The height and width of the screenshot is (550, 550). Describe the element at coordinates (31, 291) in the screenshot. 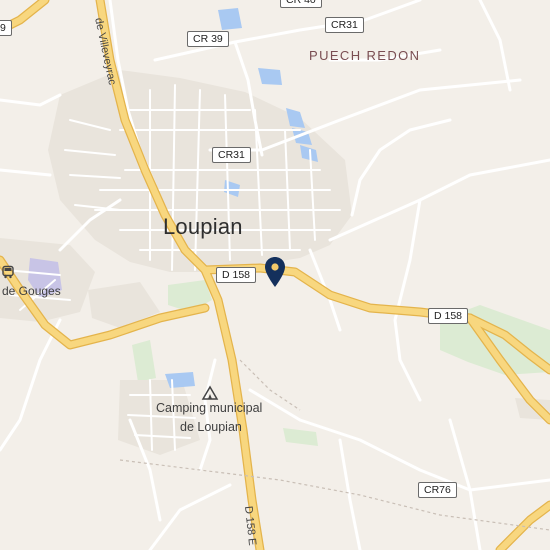

I see `place-label-gouges: de Gouges` at that location.